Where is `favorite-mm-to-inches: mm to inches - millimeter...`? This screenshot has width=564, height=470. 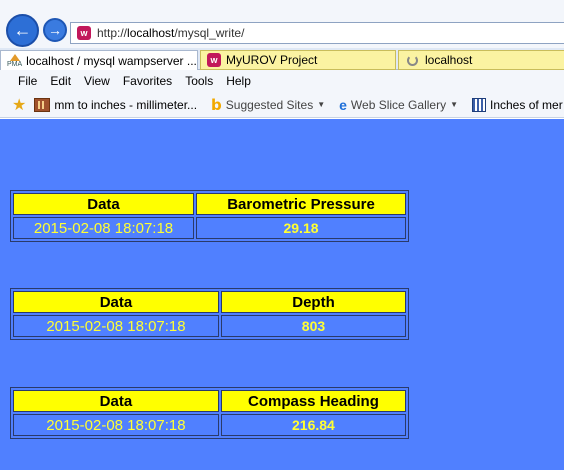 favorite-mm-to-inches: mm to inches - millimeter... is located at coordinates (116, 104).